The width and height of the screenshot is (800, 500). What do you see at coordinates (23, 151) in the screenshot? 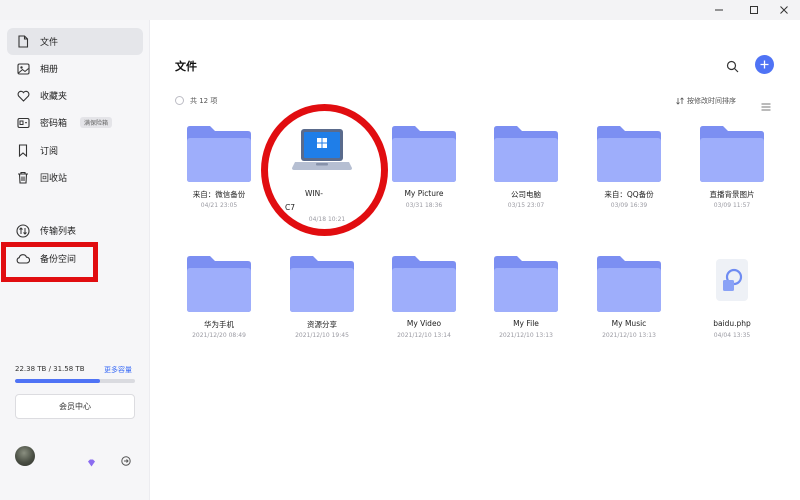
I see `bookmark-icon` at bounding box center [23, 151].